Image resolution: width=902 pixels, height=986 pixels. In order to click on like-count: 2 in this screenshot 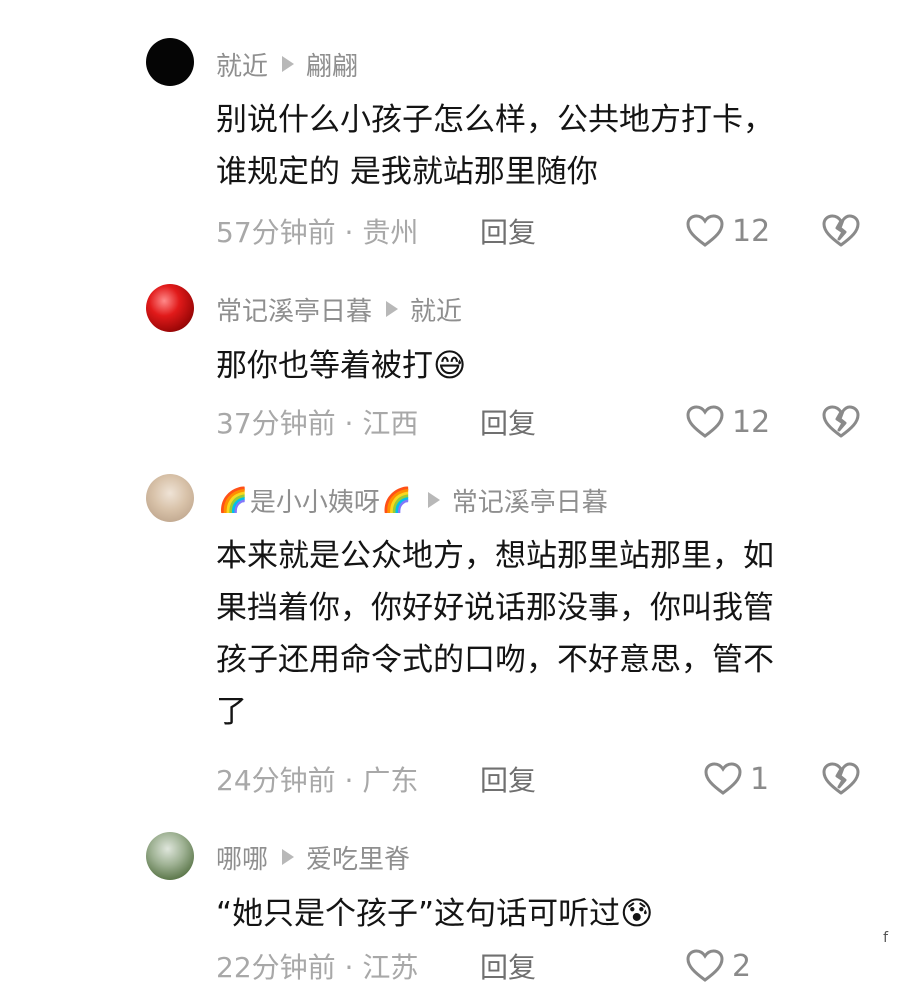, I will do `click(742, 966)`.